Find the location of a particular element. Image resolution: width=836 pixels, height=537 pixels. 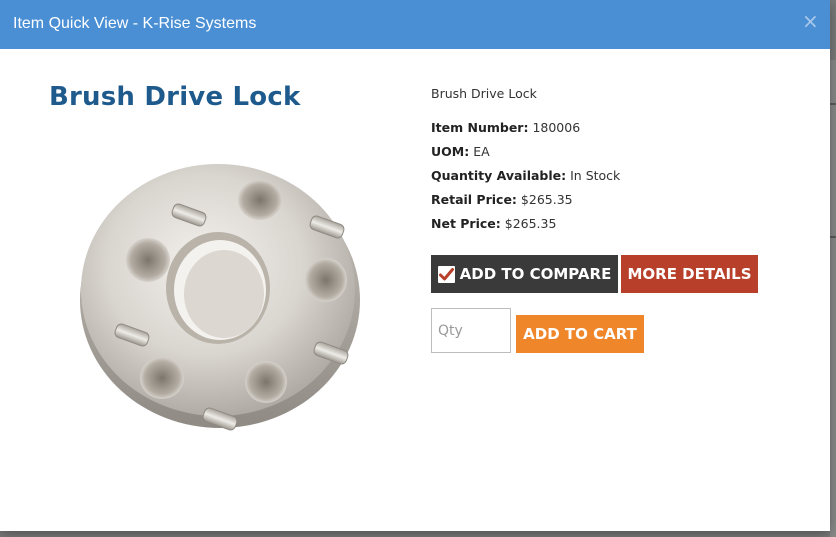

spec-value: 180006 is located at coordinates (556, 127).